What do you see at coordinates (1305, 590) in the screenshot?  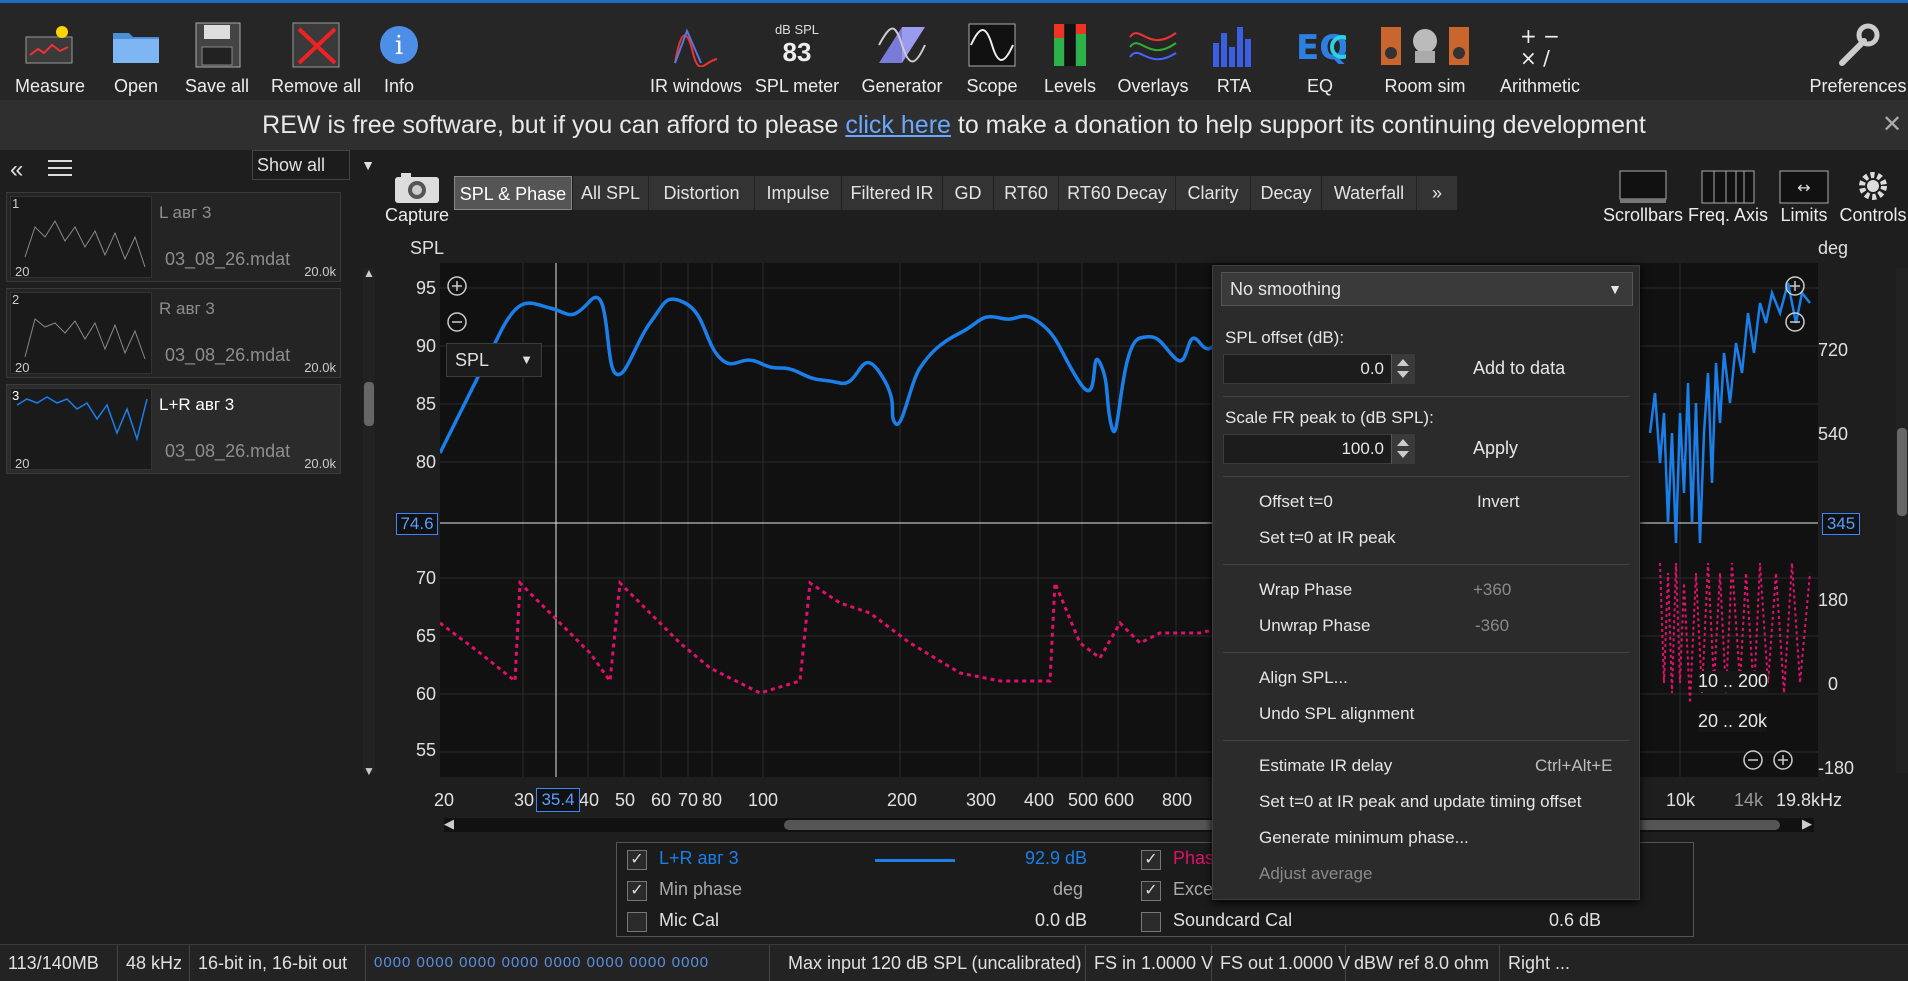 I see `wrap-phase-item: Wrap Phase` at bounding box center [1305, 590].